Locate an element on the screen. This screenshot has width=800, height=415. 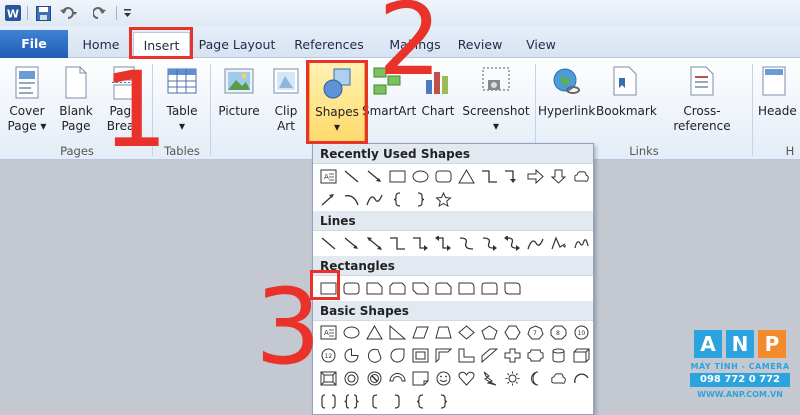
word-logo-icon: W is located at coordinates (13, 13).